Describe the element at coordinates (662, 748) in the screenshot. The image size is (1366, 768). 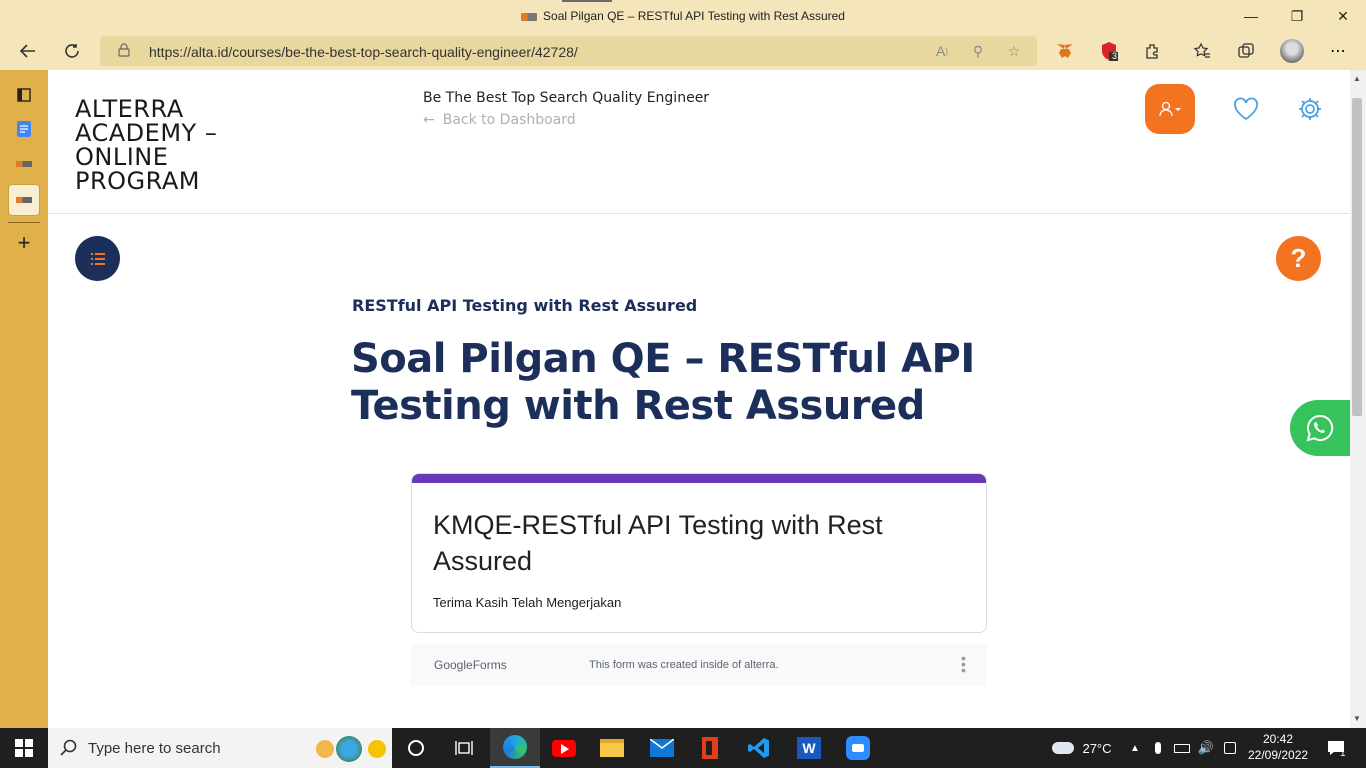
I see `mail-icon` at that location.